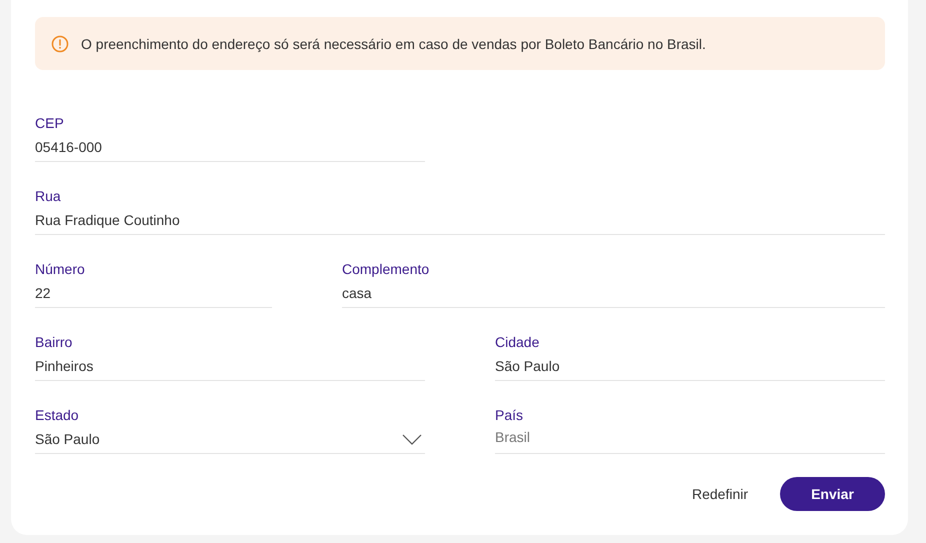 Image resolution: width=926 pixels, height=543 pixels. Describe the element at coordinates (460, 220) in the screenshot. I see `field-value: Rua Fradique Coutinho` at that location.